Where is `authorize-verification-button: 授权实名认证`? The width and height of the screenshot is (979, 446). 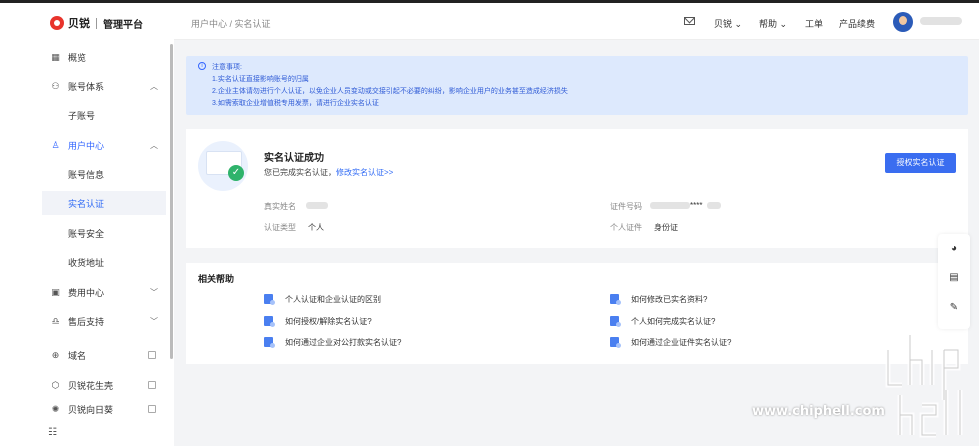 authorize-verification-button: 授权实名认证 is located at coordinates (920, 163).